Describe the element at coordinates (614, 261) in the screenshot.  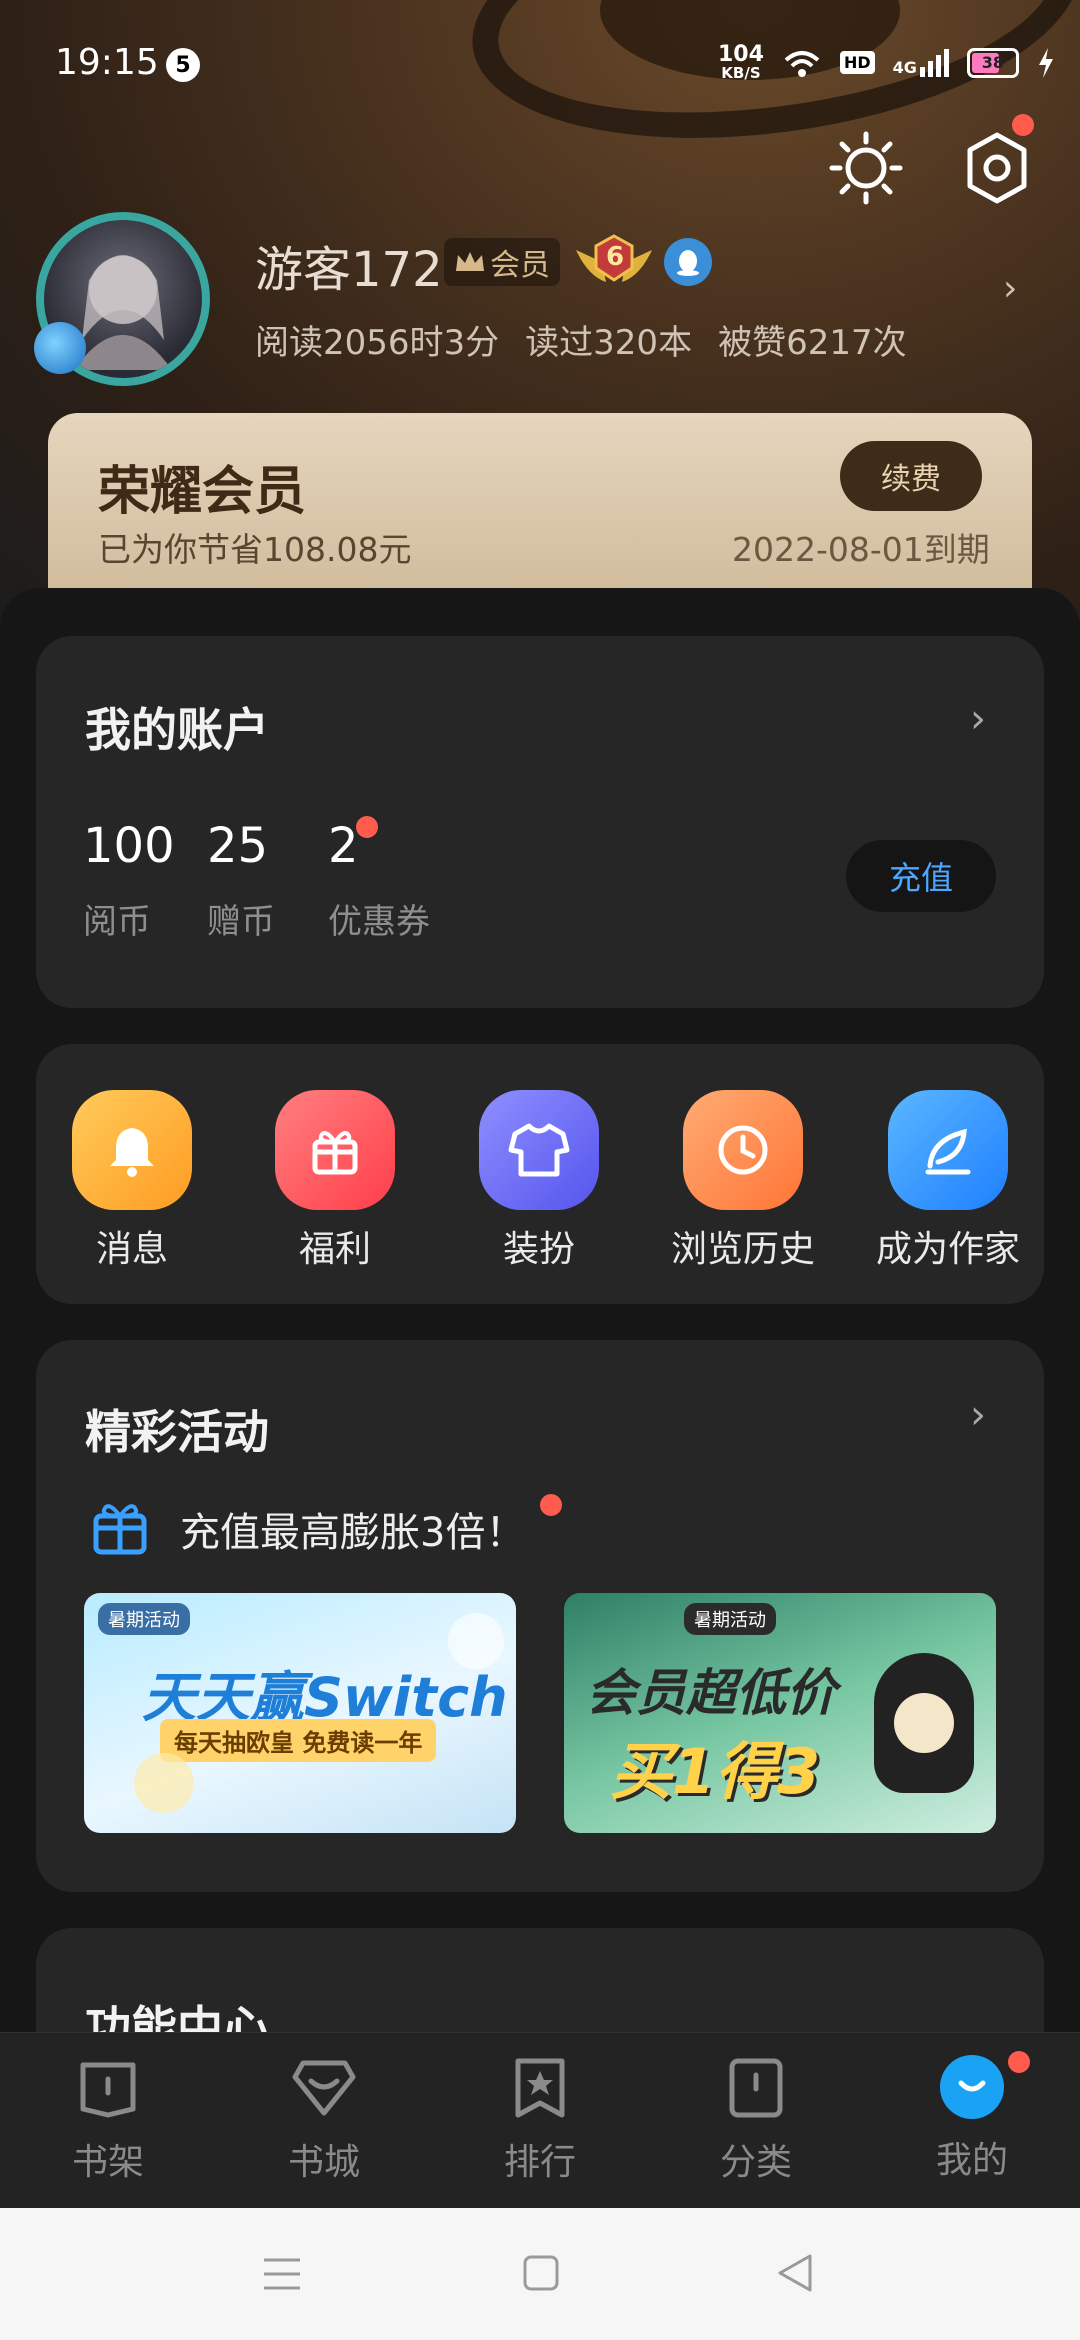
I see `level-badge: 6` at that location.